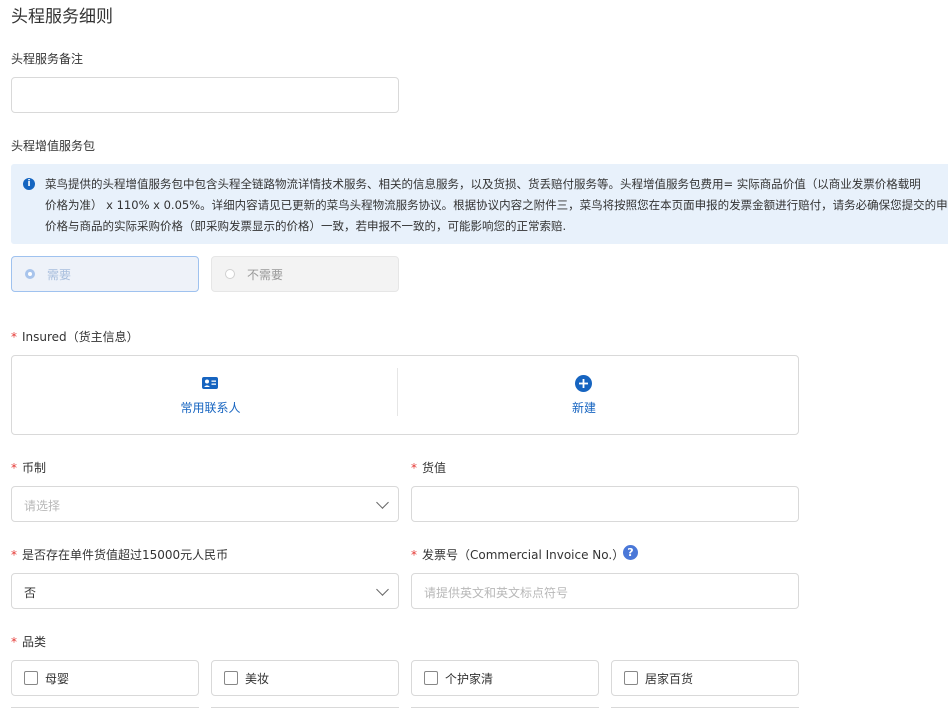 This screenshot has height=710, width=948. Describe the element at coordinates (42, 506) in the screenshot. I see `currency-placeholder: 请选择` at that location.